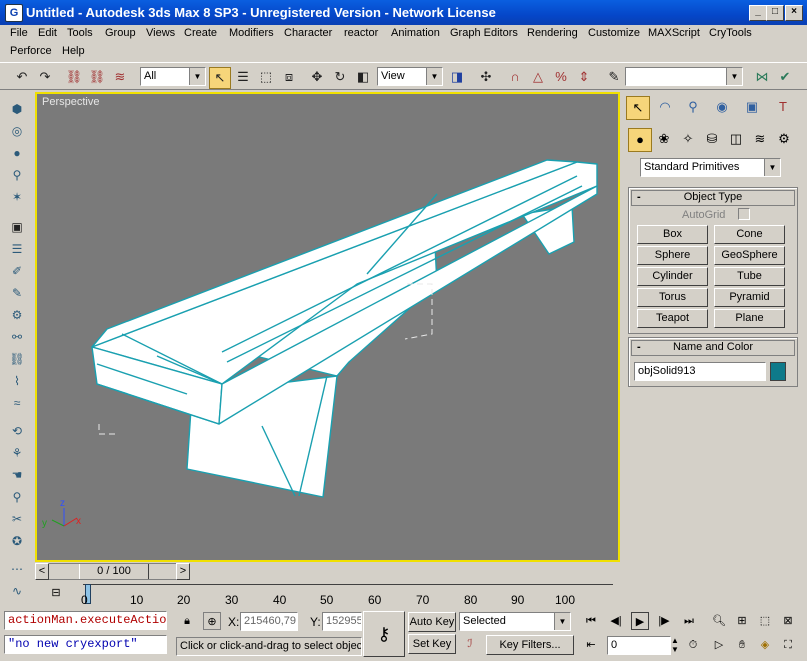 Image resolution: width=807 pixels, height=661 pixels. What do you see at coordinates (765, 621) in the screenshot?
I see `zoom-extents-icon: ⬚` at bounding box center [765, 621].